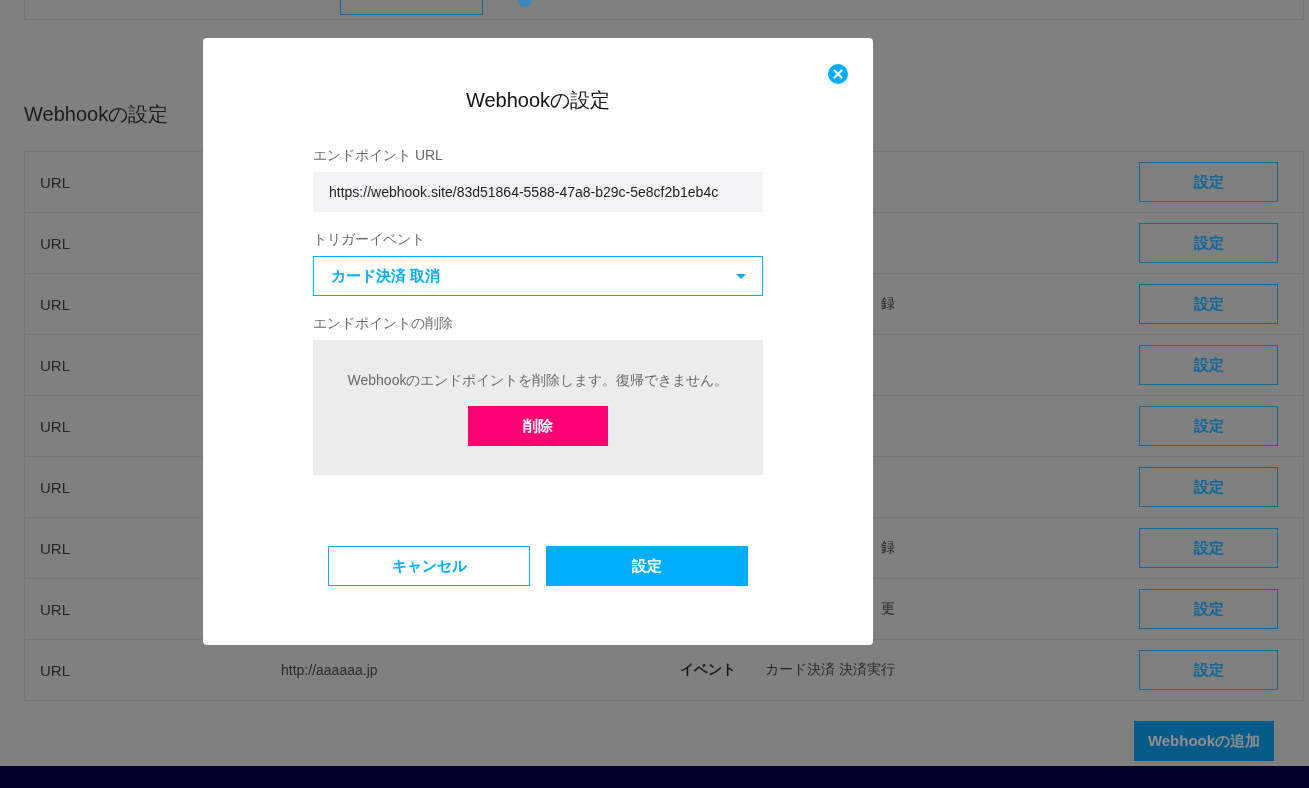 This screenshot has height=788, width=1309. I want to click on url-field: https://webhook.site/83d51864-5588-47a8-b29c-5e8cf2b1eb4c, so click(538, 192).